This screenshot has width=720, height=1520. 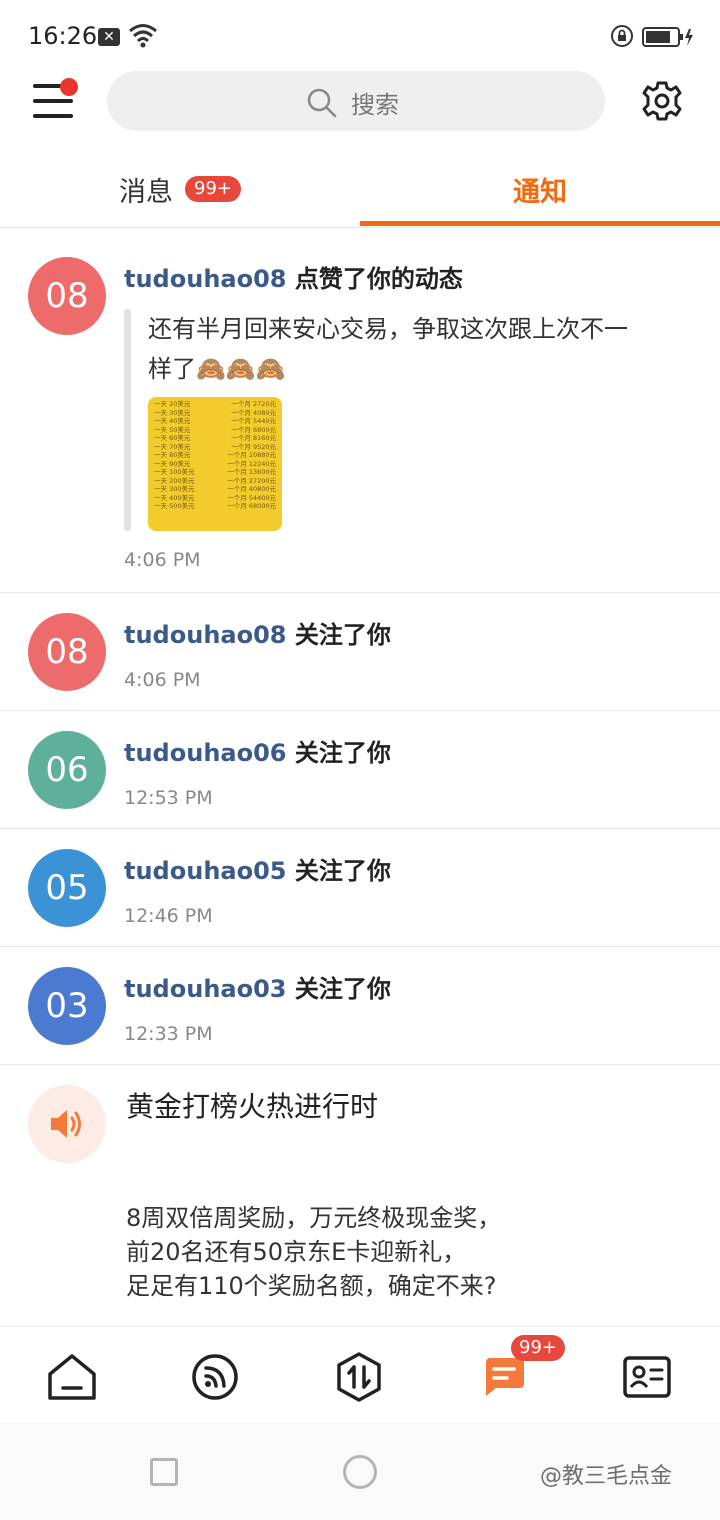 What do you see at coordinates (215, 506) in the screenshot?
I see `image-row: 一天 500美元 一个月 68000元` at bounding box center [215, 506].